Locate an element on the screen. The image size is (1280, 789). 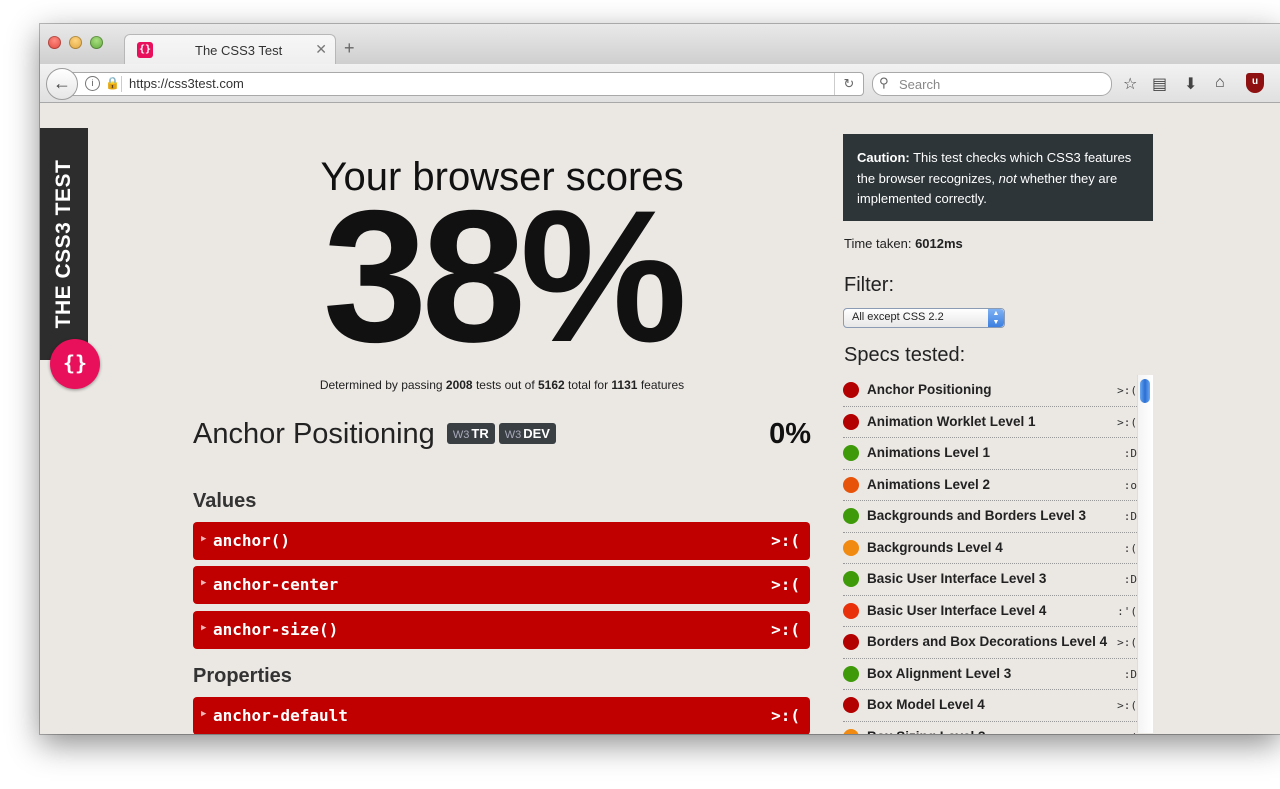
spec-result: :( is located at coordinates (1130, 733).